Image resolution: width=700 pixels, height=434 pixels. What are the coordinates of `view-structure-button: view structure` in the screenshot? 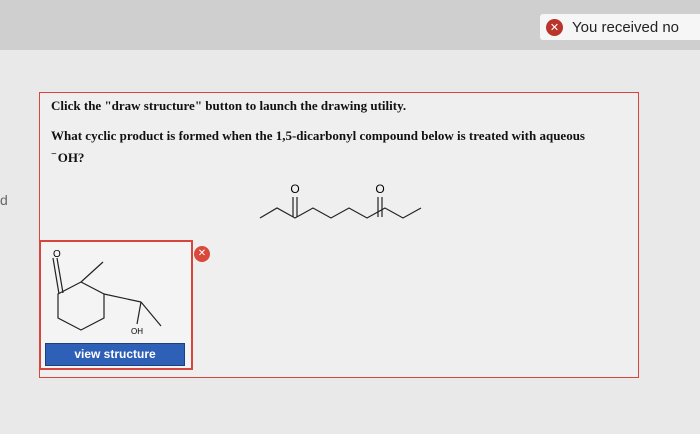 It's located at (115, 354).